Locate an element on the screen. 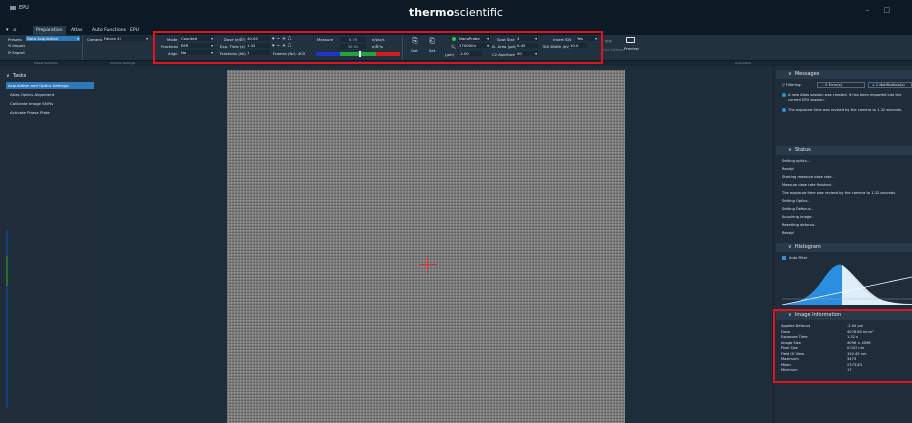 The width and height of the screenshot is (912, 423). dropdown-arrow-icon: ▾ is located at coordinates (7, 30).